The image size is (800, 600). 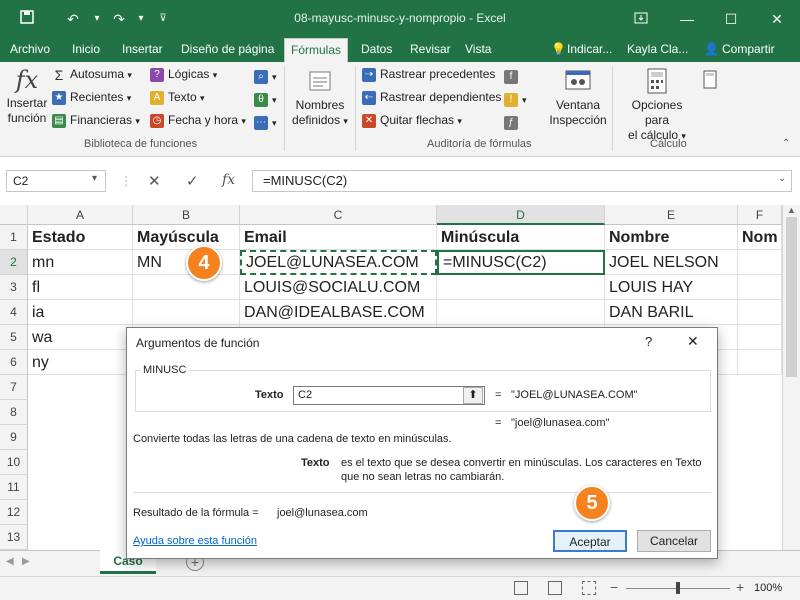 What do you see at coordinates (515, 76) in the screenshot?
I see `show-formulas-button: f` at bounding box center [515, 76].